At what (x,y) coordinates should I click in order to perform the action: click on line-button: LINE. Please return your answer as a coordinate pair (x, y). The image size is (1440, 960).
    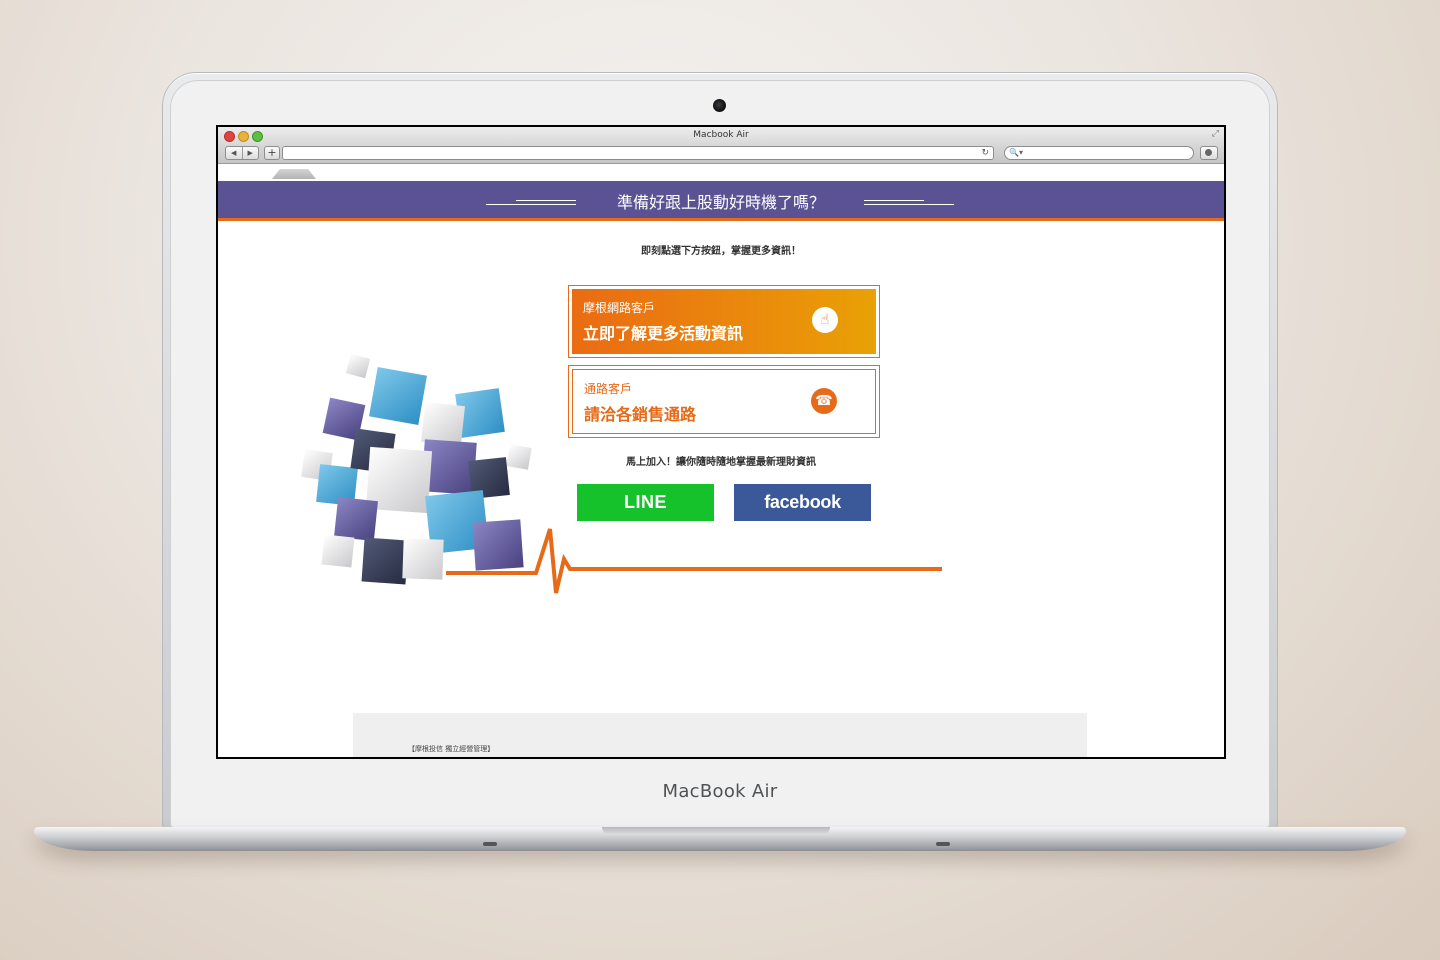
    Looking at the image, I should click on (645, 502).